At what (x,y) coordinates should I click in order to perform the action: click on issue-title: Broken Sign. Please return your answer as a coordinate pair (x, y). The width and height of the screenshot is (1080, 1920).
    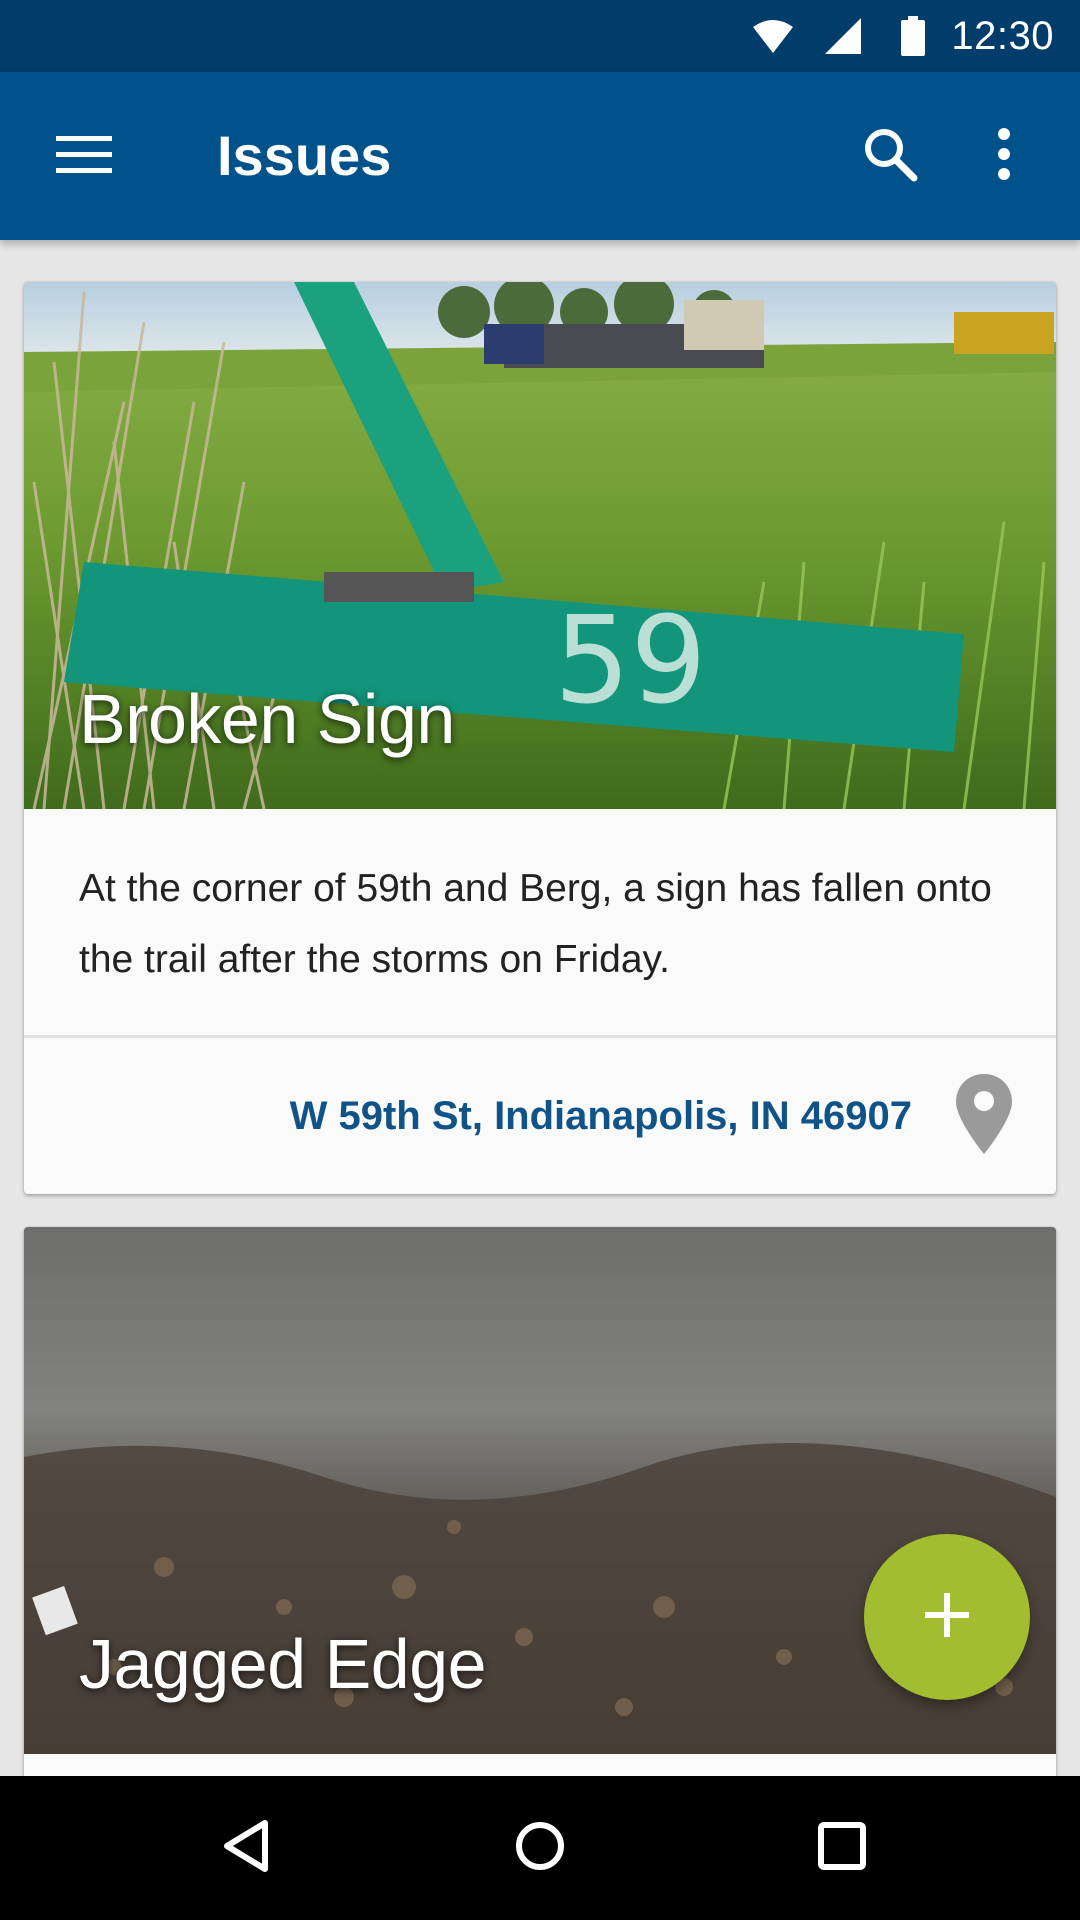
    Looking at the image, I should click on (267, 719).